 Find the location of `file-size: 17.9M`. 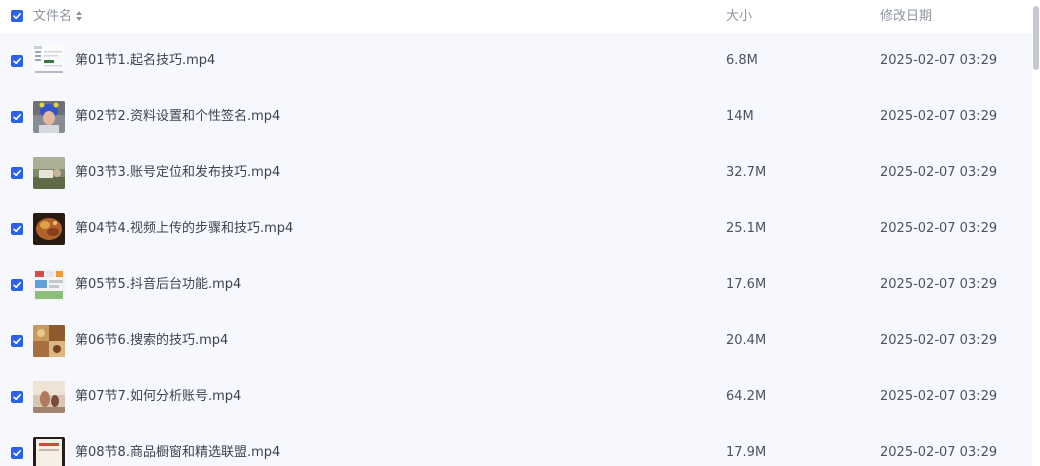

file-size: 17.9M is located at coordinates (746, 452).